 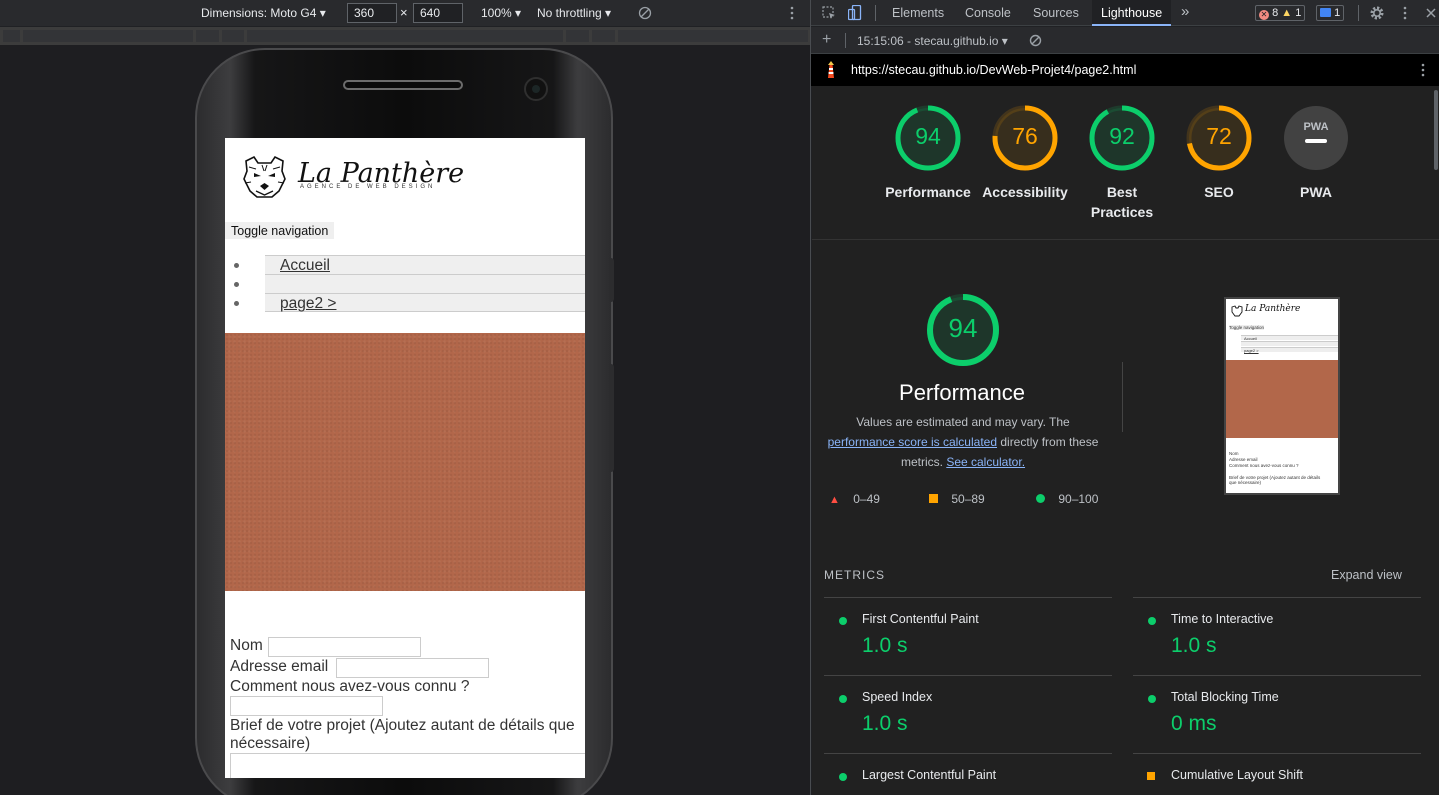 What do you see at coordinates (280, 230) in the screenshot?
I see `toggle-navigation-button: Toggle navigation` at bounding box center [280, 230].